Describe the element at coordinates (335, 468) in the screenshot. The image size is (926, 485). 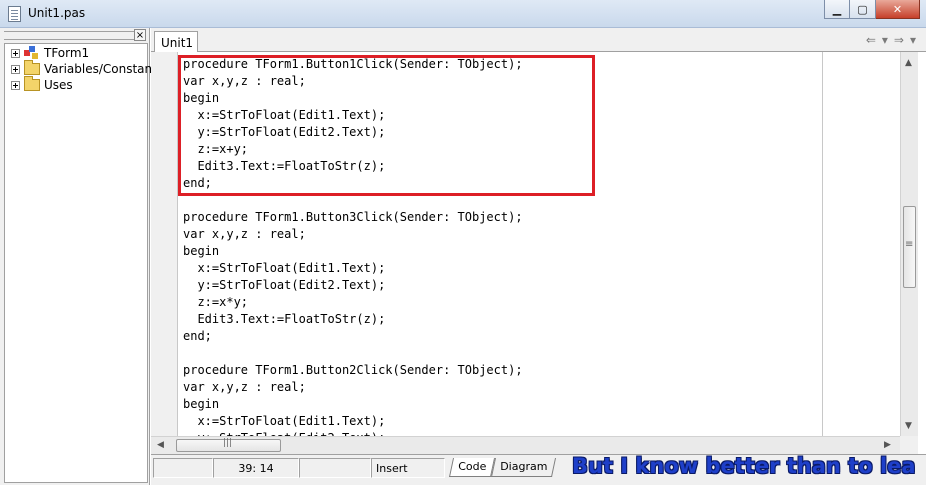
I see `status-blank` at that location.